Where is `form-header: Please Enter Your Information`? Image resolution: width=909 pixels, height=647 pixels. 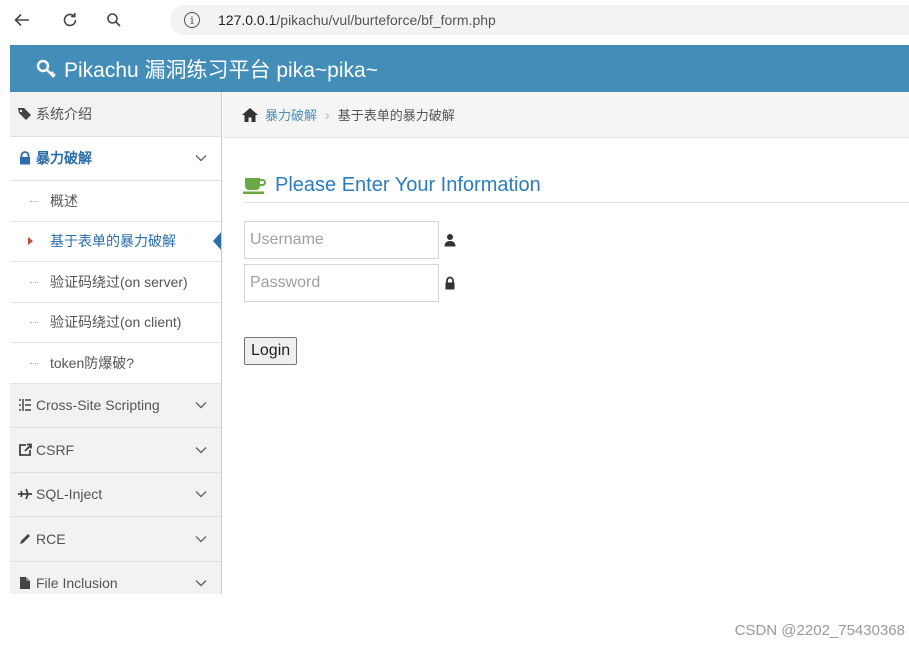 form-header: Please Enter Your Information is located at coordinates (576, 185).